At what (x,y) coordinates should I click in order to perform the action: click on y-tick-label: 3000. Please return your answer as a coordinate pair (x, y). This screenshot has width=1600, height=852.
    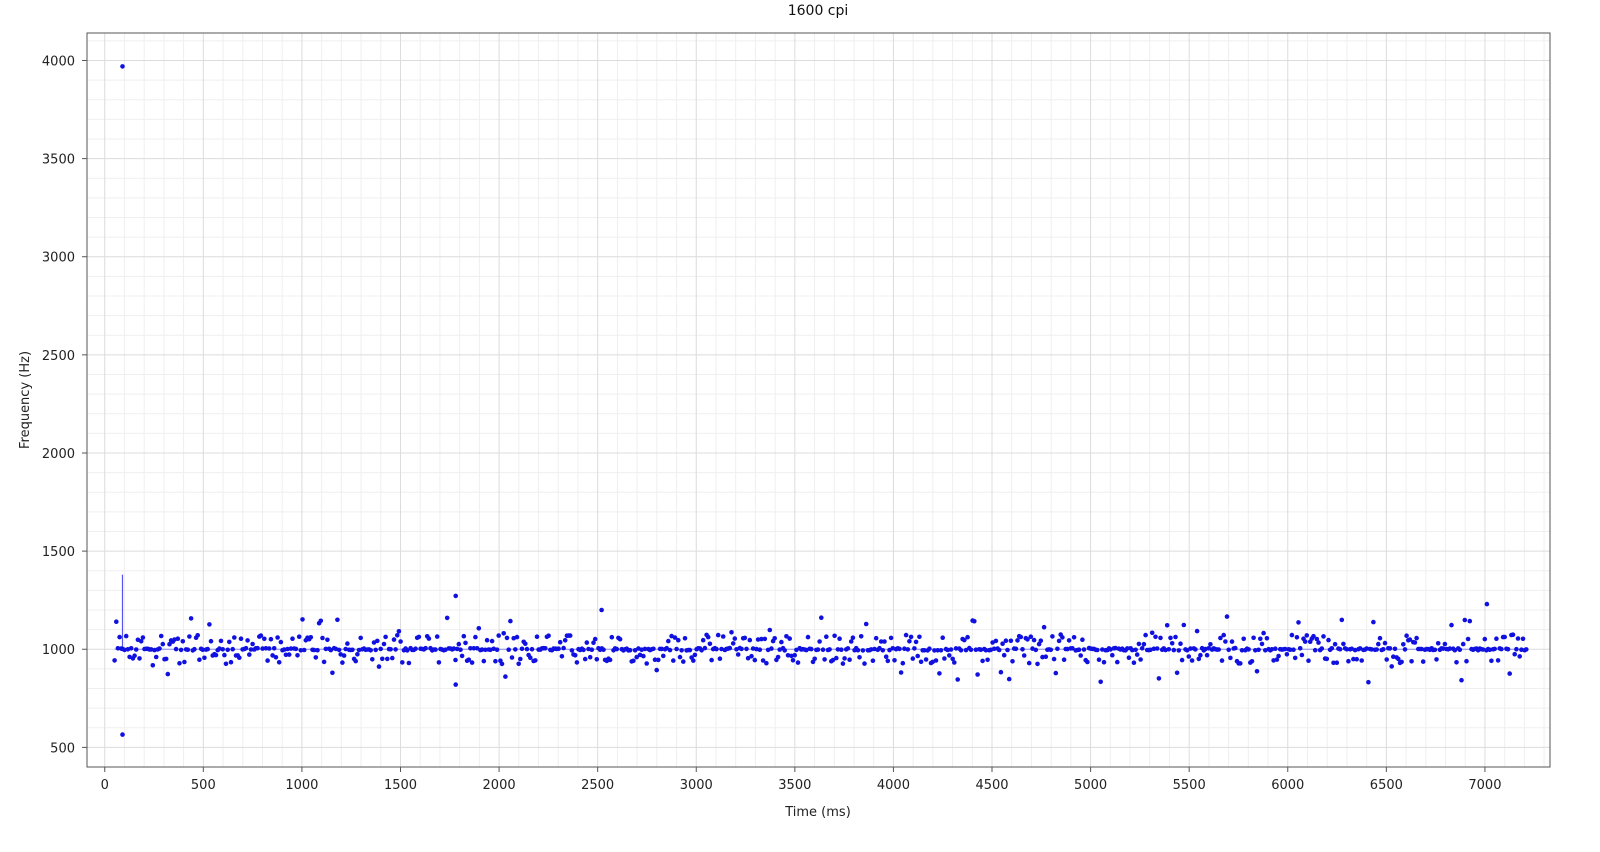
    Looking at the image, I should click on (58, 258).